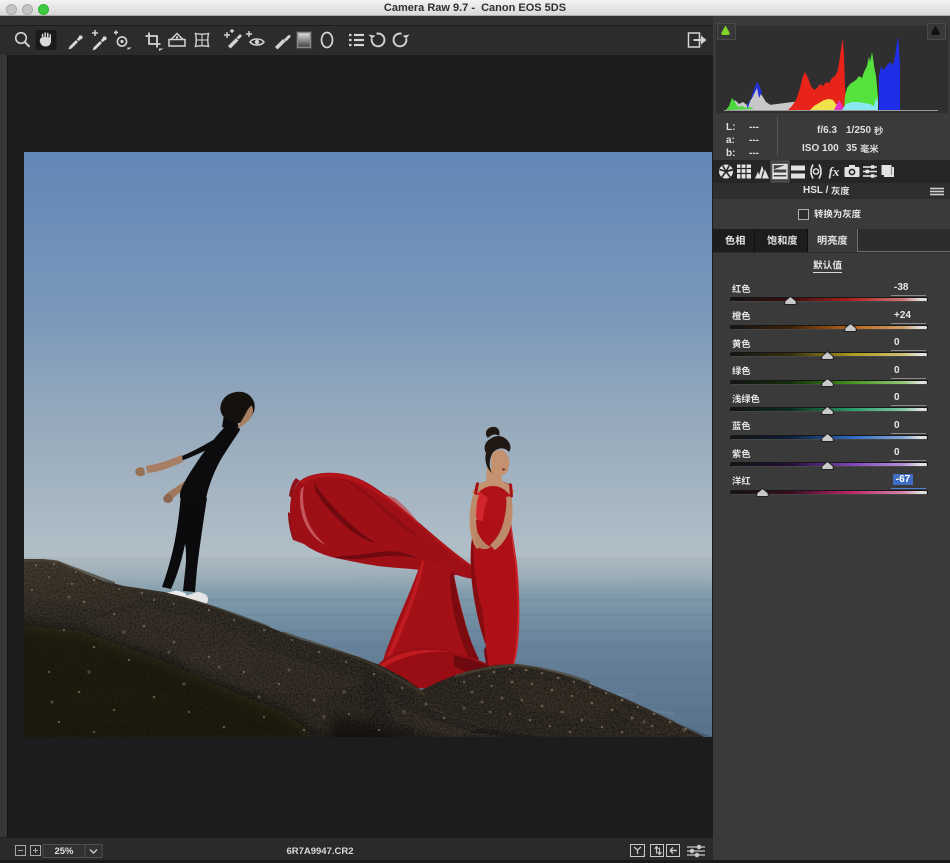  What do you see at coordinates (64, 851) in the screenshot?
I see `svg-text: 25%` at bounding box center [64, 851].